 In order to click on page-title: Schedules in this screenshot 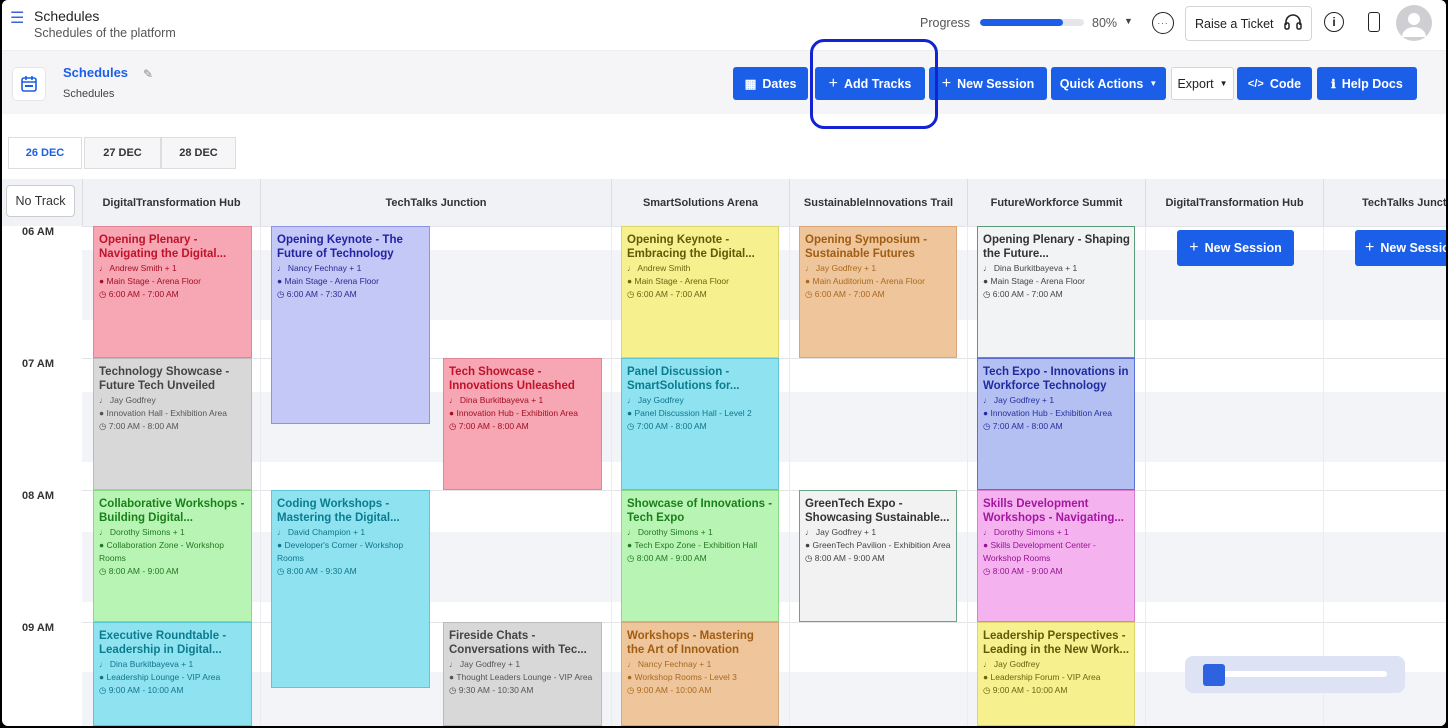, I will do `click(95, 72)`.